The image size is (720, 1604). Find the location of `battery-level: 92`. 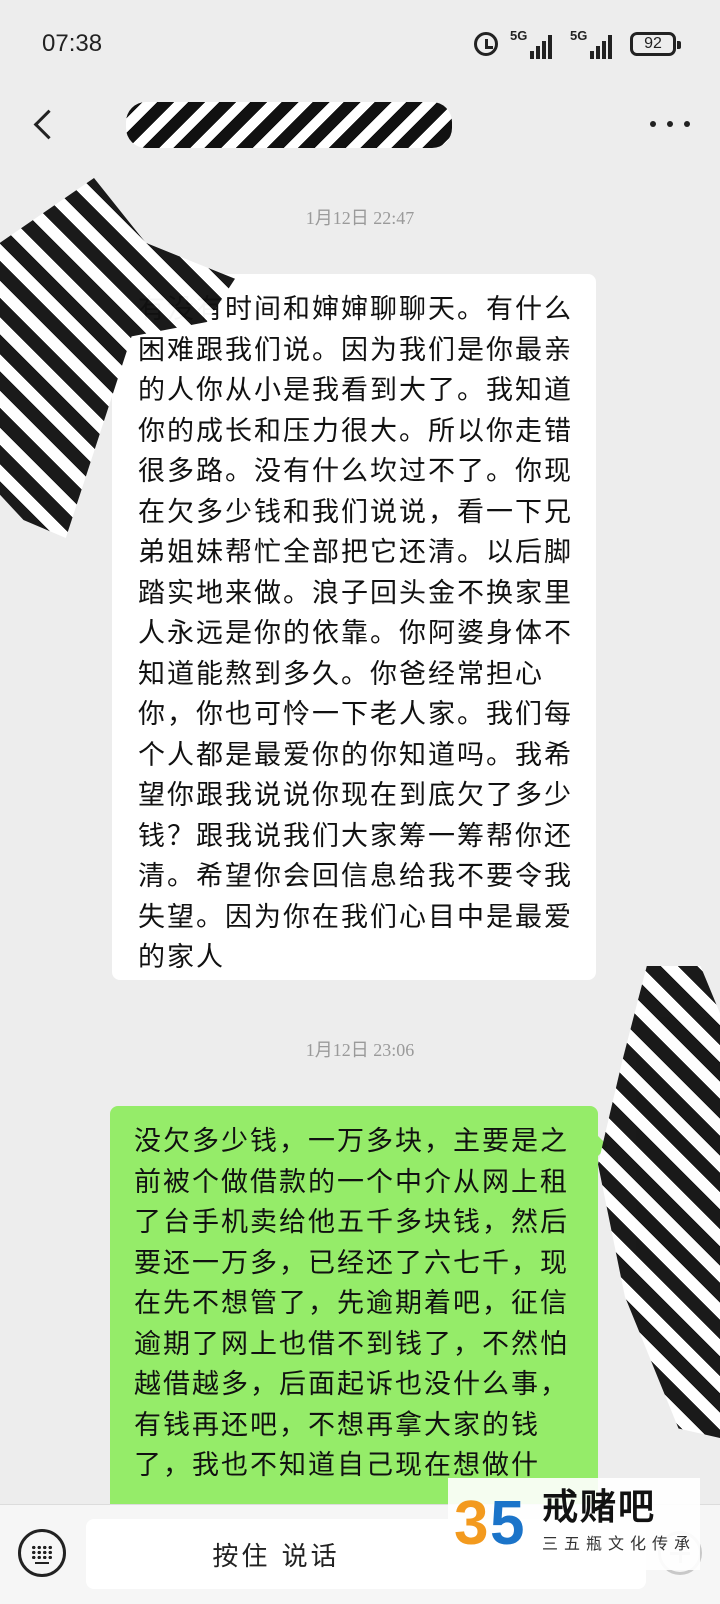

battery-level: 92 is located at coordinates (653, 43).